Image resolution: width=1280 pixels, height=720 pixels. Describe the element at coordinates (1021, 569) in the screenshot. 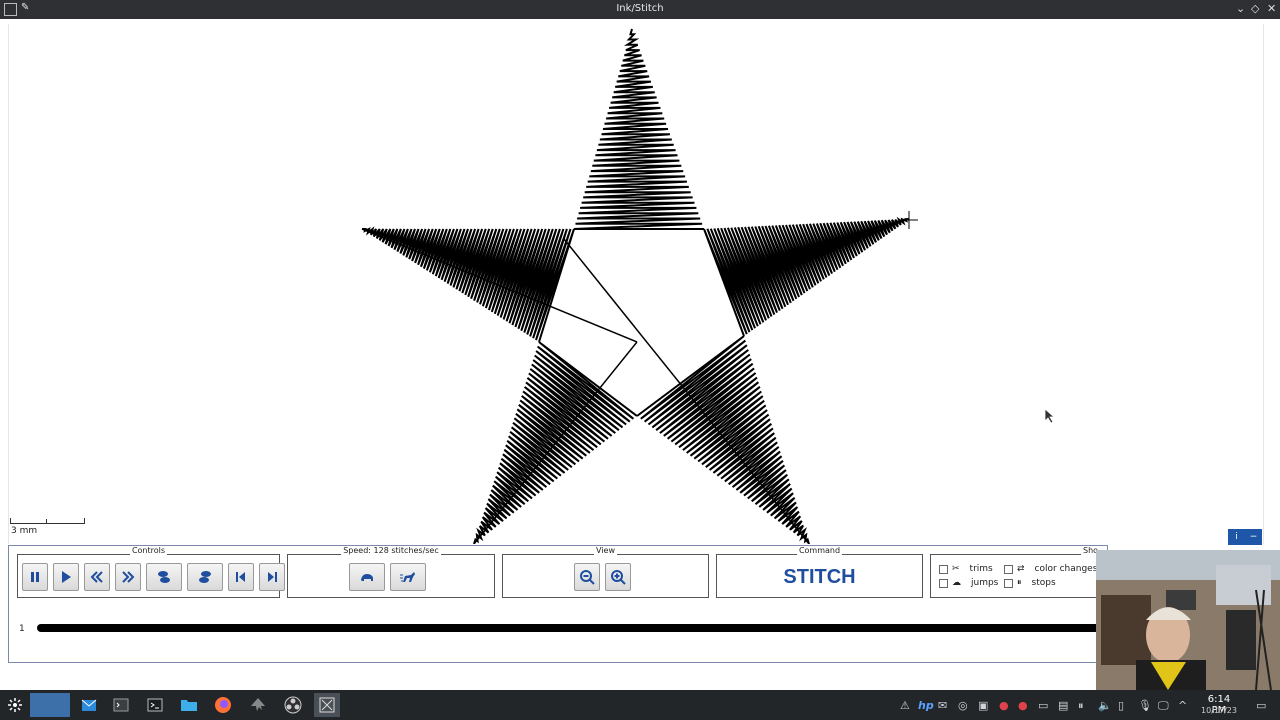

I see `swap-icon: ⇄` at that location.